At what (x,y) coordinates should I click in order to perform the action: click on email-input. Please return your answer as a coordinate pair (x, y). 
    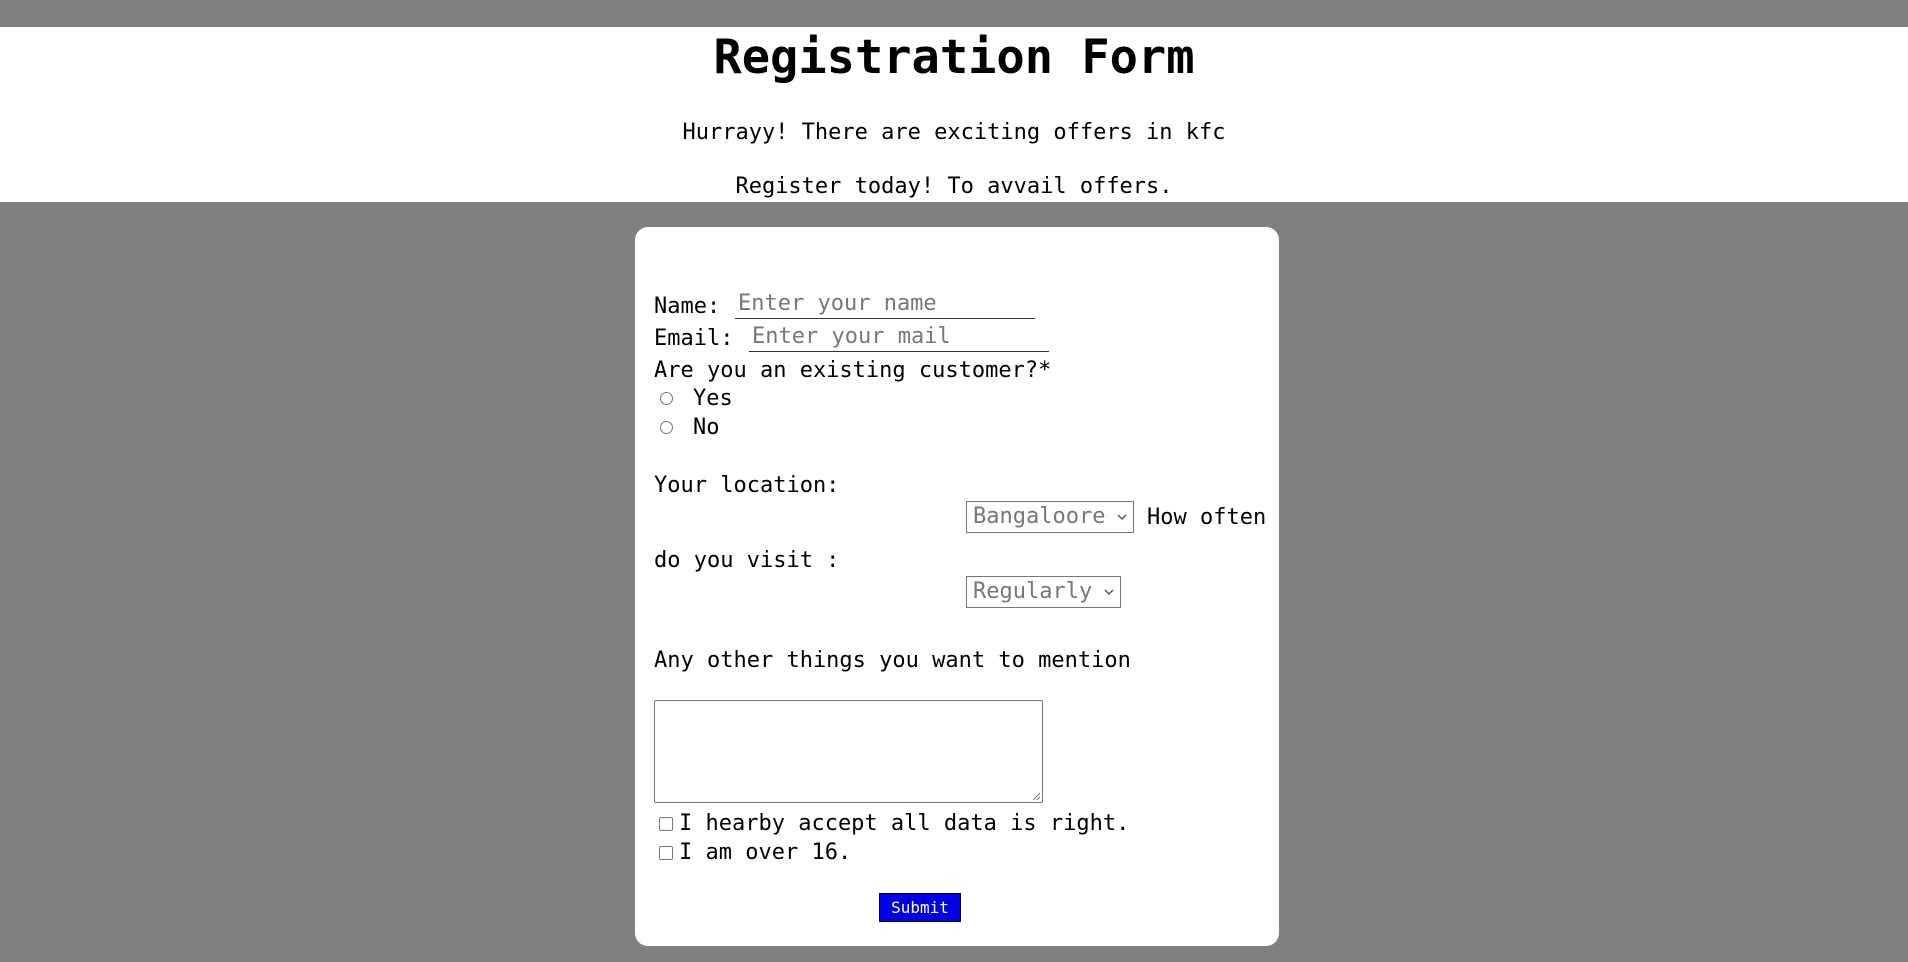
    Looking at the image, I should click on (899, 337).